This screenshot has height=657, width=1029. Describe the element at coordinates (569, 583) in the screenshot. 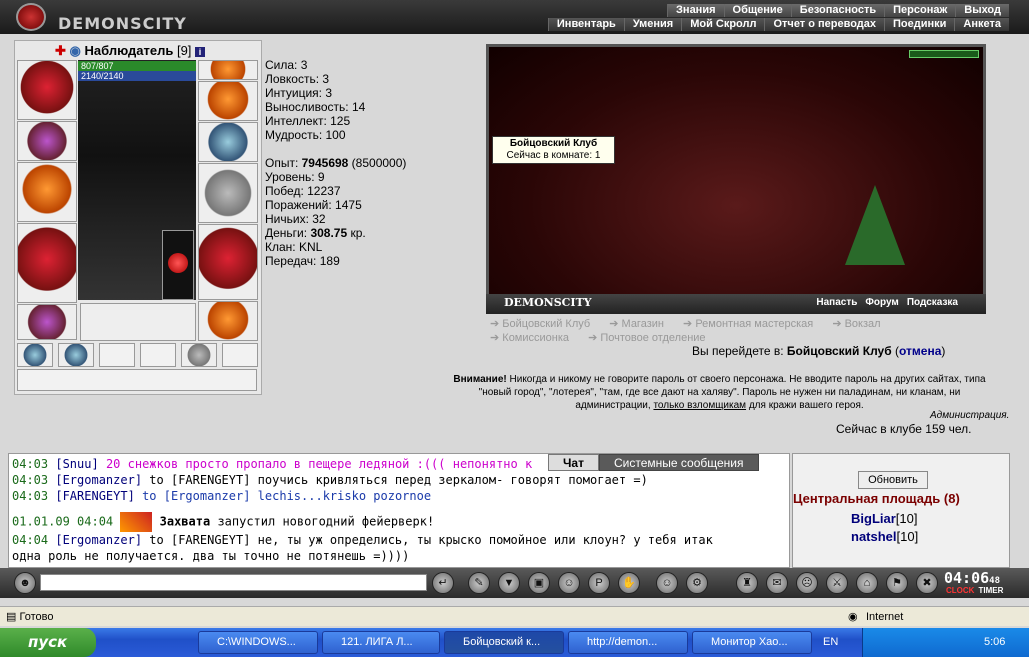

I see `person-icon: ☺` at that location.